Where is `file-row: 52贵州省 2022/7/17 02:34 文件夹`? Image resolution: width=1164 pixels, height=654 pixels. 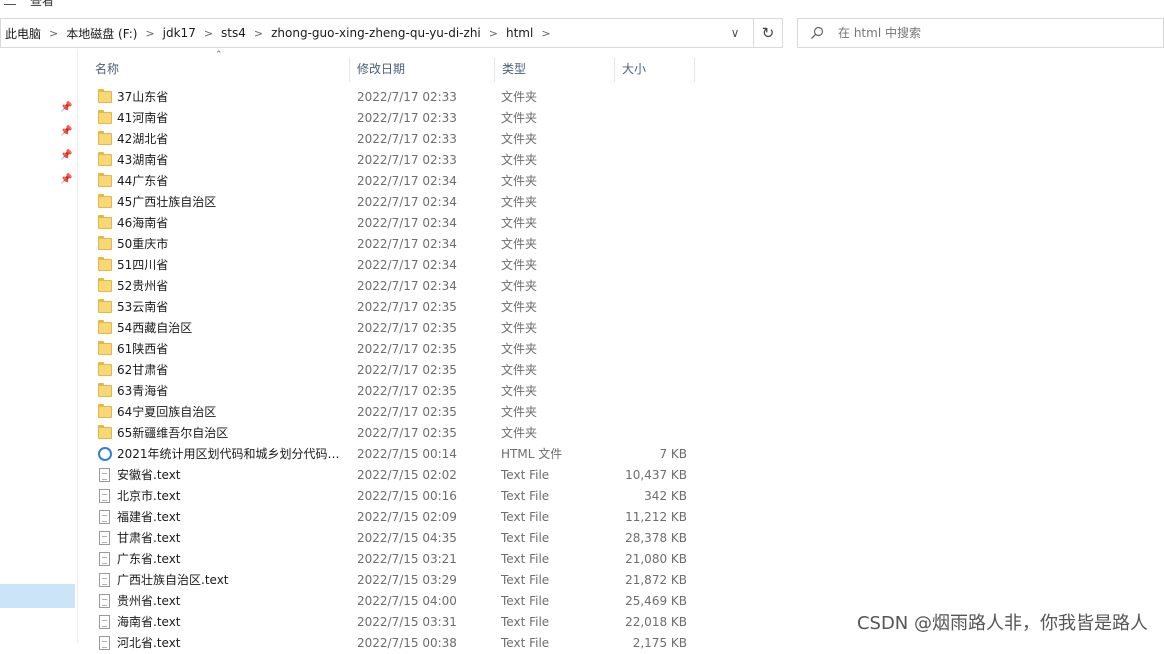
file-row: 52贵州省 2022/7/17 02:34 文件夹 is located at coordinates (388, 286).